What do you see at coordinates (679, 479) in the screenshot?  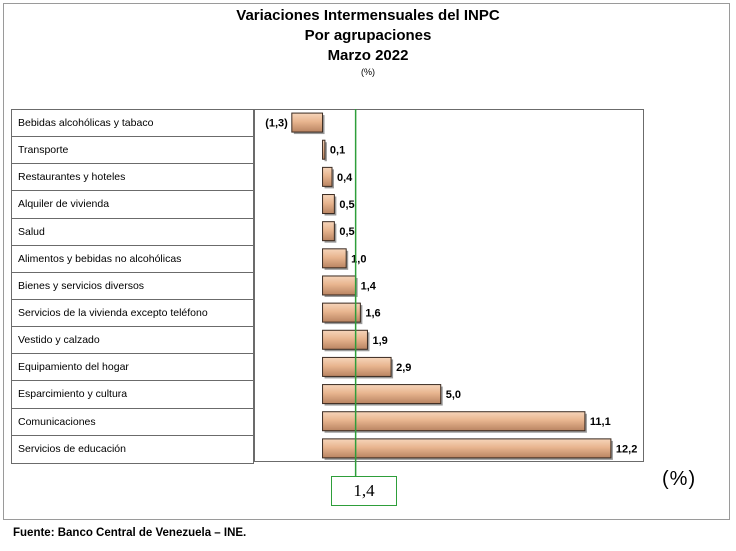 I see `axis-unit-label: (%)` at bounding box center [679, 479].